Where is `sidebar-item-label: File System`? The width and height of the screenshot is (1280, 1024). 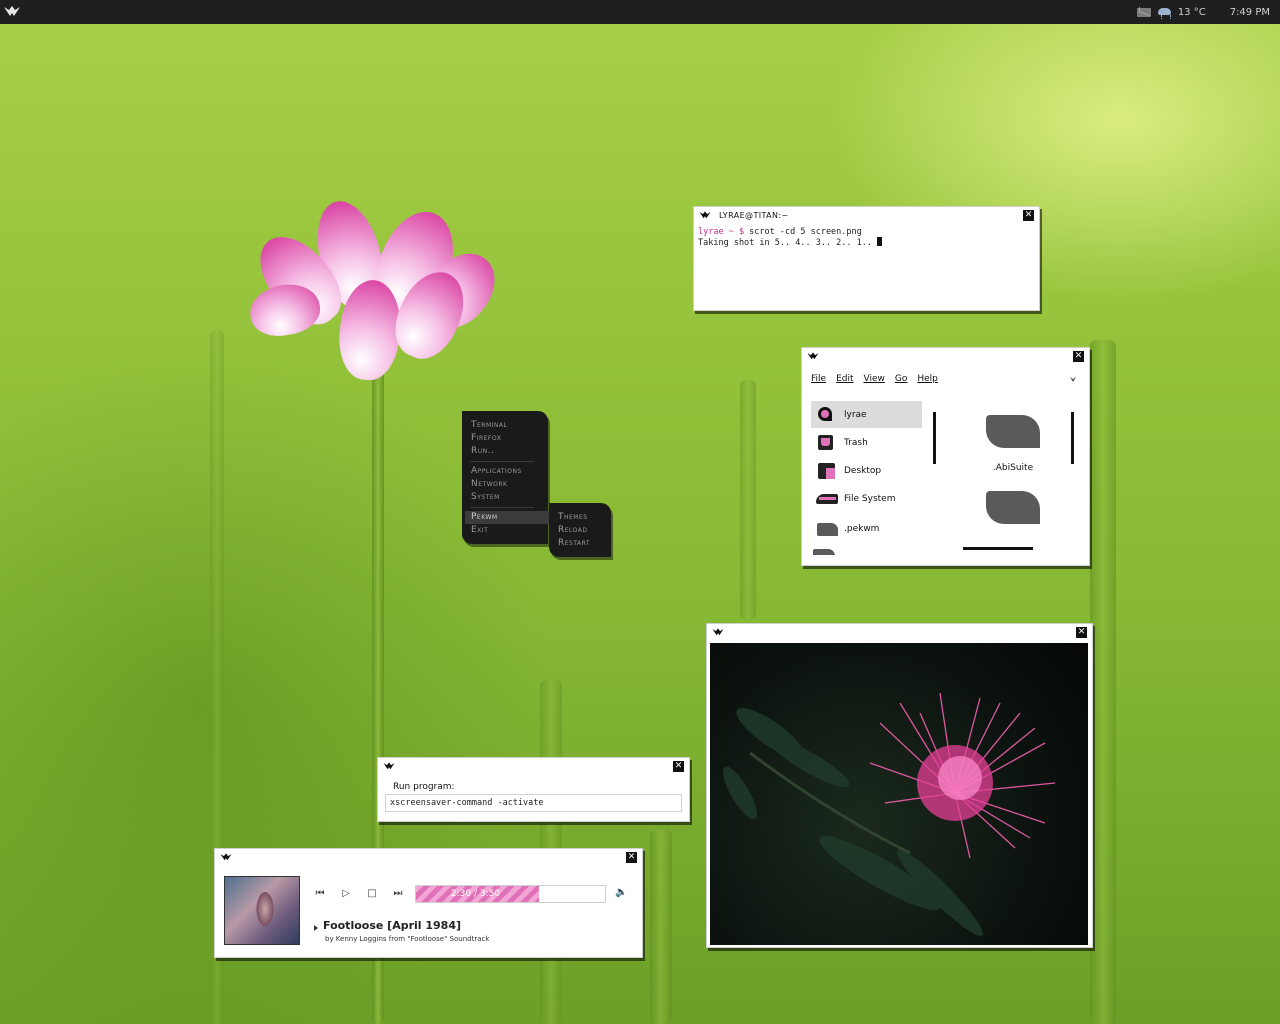
sidebar-item-label: File System is located at coordinates (870, 498).